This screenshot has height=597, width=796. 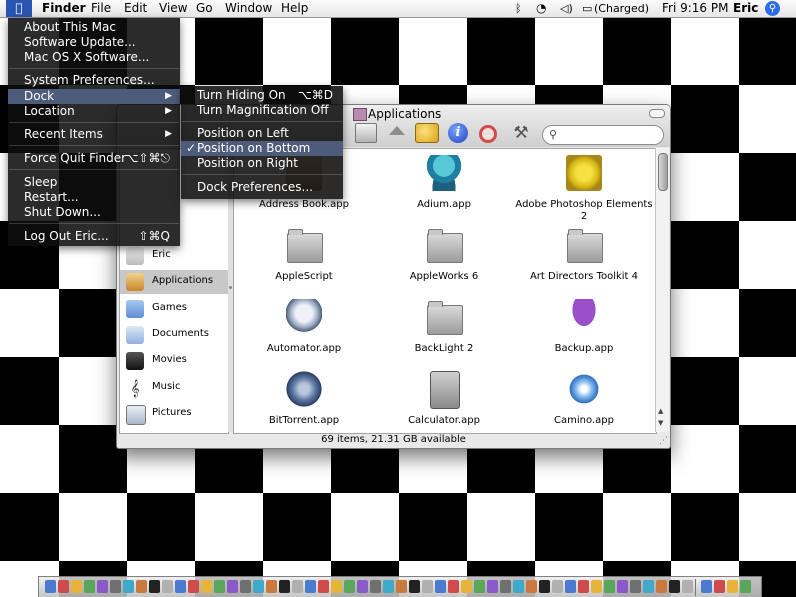 I want to click on get-info-icon: i, so click(x=458, y=133).